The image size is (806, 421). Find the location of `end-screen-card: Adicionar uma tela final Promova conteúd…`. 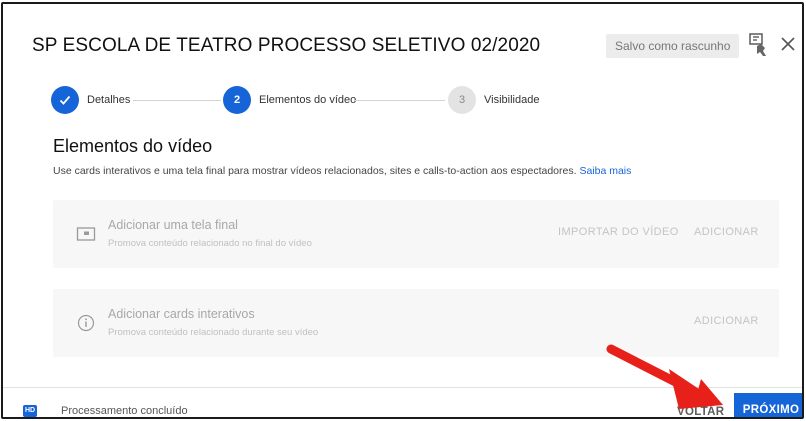

end-screen-card: Adicionar uma tela final Promova conteúd… is located at coordinates (416, 234).